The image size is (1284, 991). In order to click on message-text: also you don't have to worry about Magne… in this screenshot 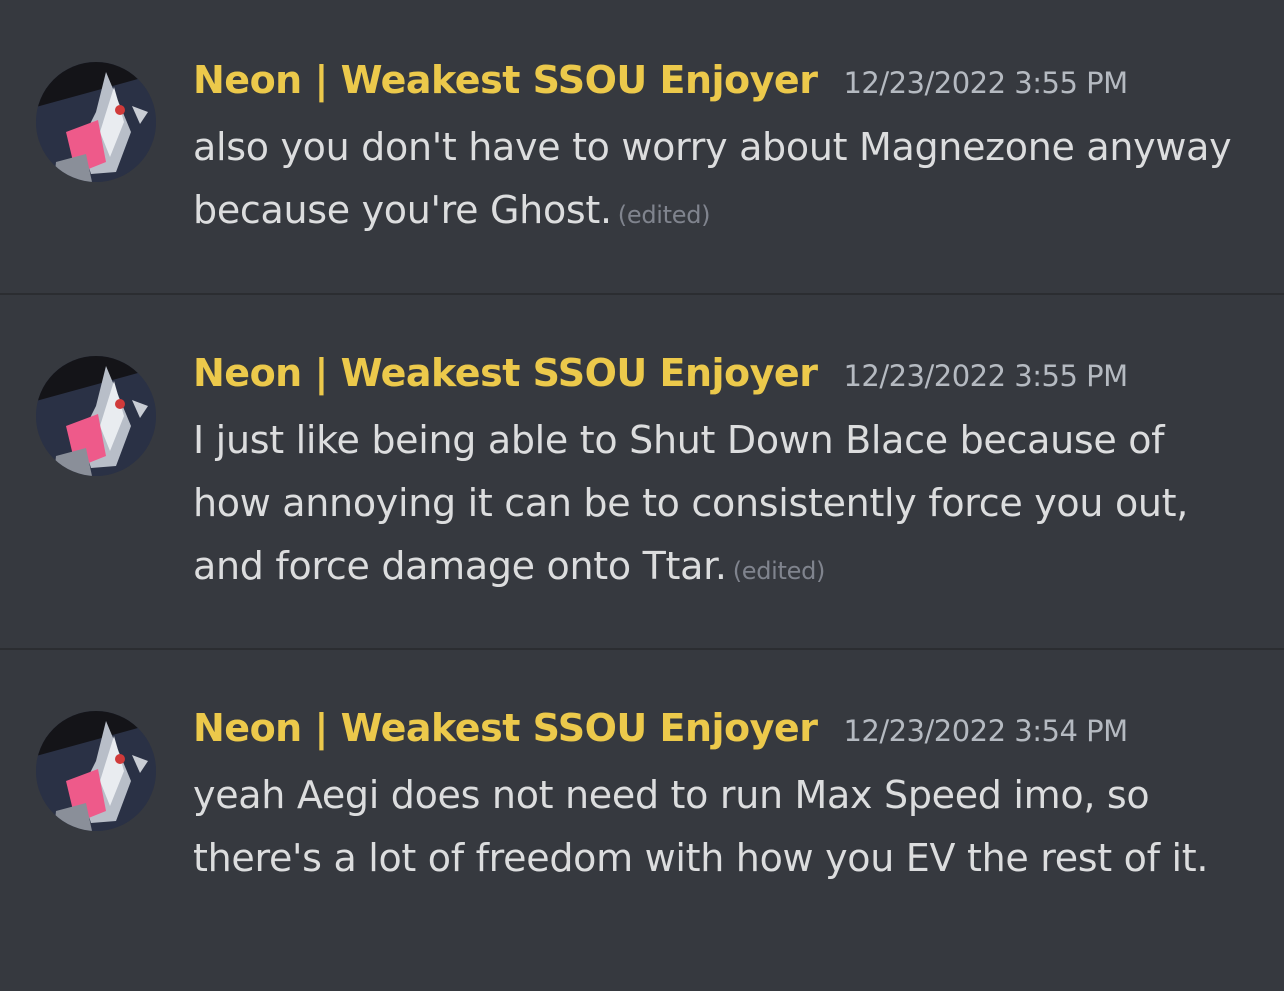, I will do `click(723, 181)`.